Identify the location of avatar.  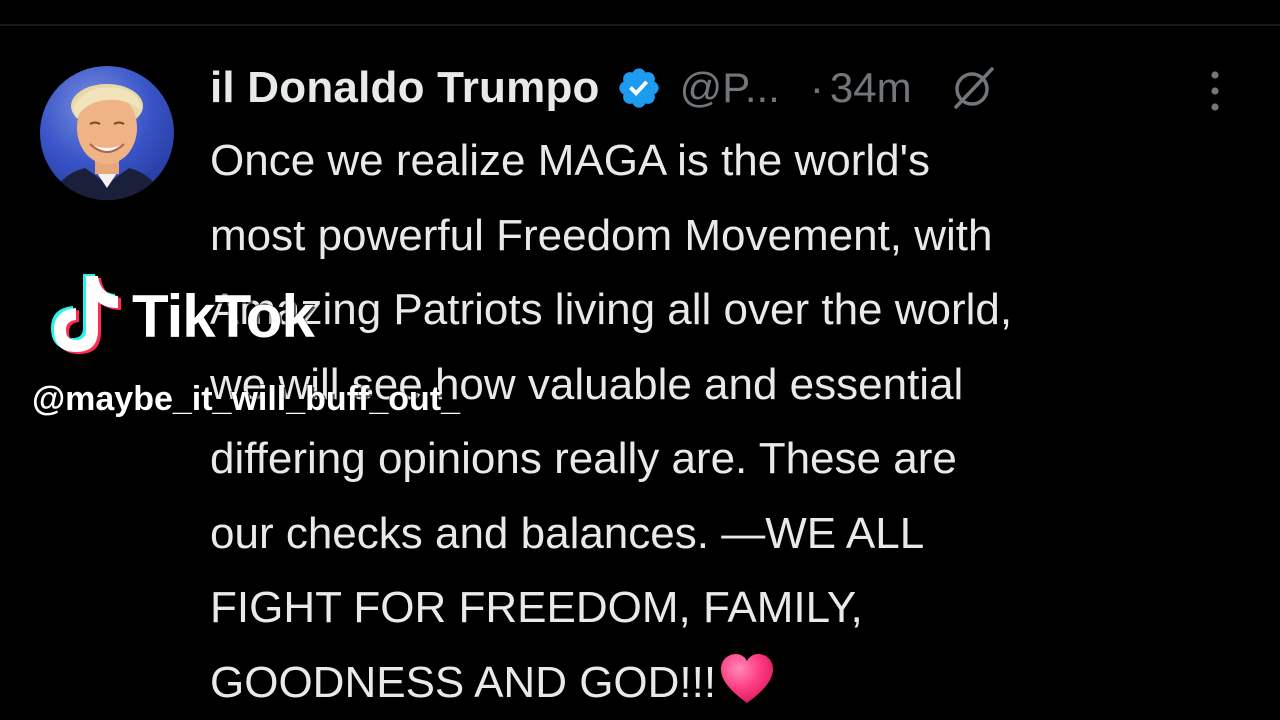
(107, 133).